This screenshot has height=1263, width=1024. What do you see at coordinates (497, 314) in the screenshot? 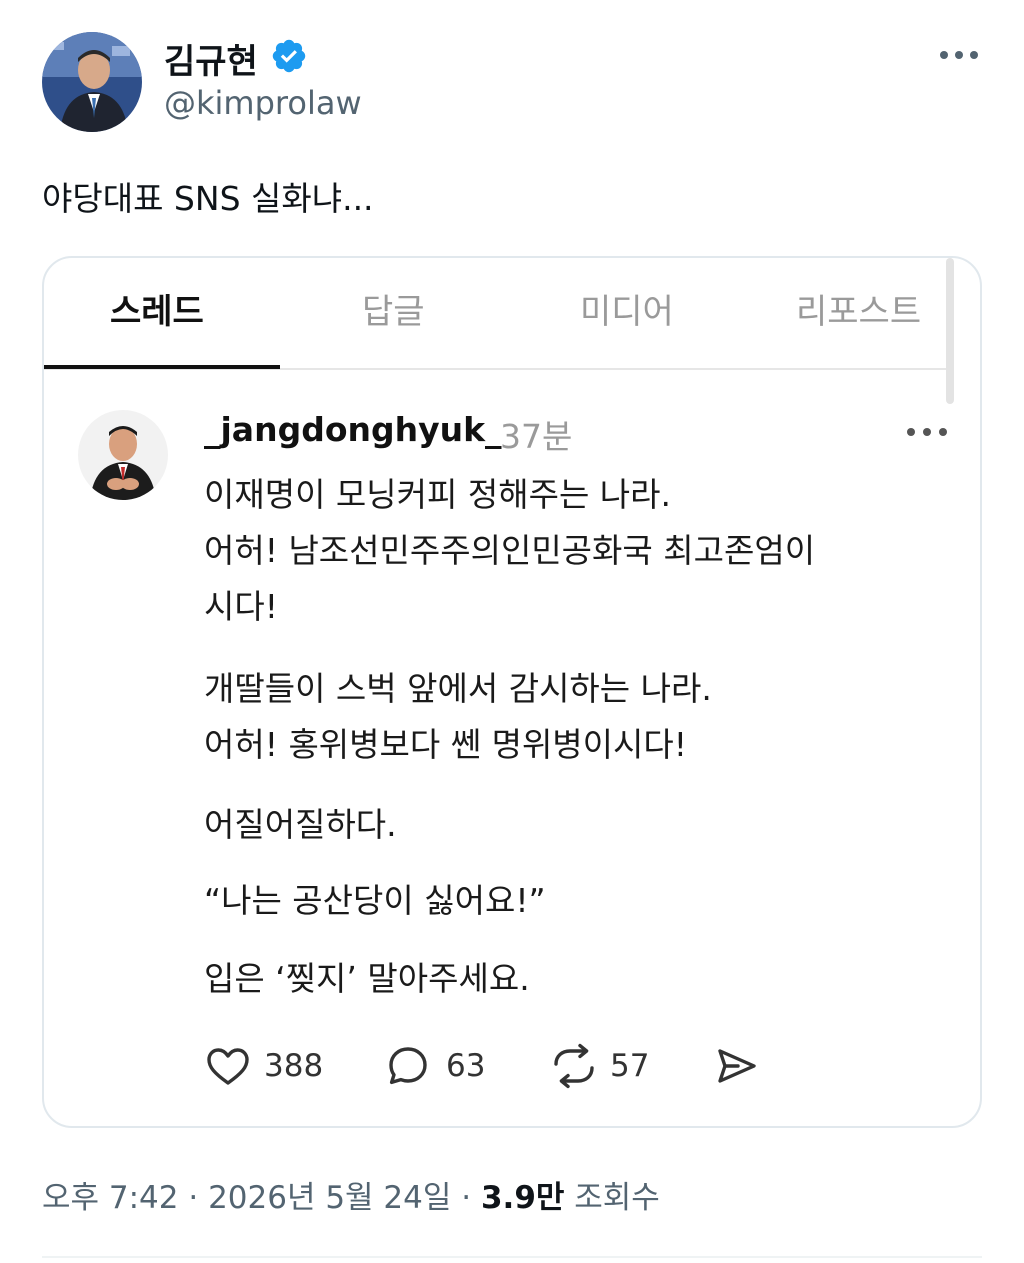
I see `embedded-tab-bar: 스레드 답글 미디어 리포스트` at bounding box center [497, 314].